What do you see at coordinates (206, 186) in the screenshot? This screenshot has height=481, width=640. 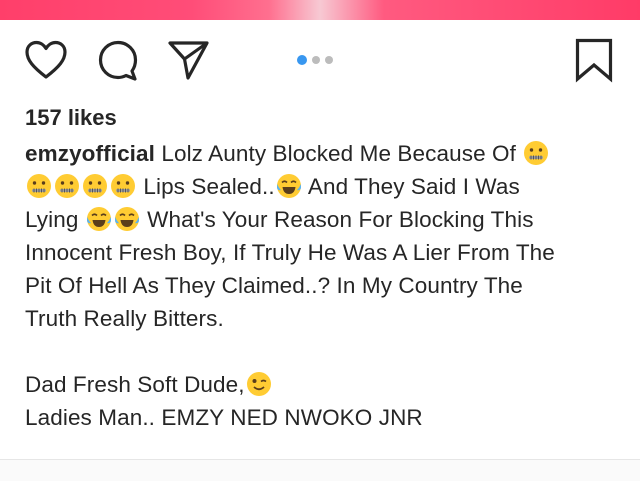 I see `caption-text: Lips Sealed..` at bounding box center [206, 186].